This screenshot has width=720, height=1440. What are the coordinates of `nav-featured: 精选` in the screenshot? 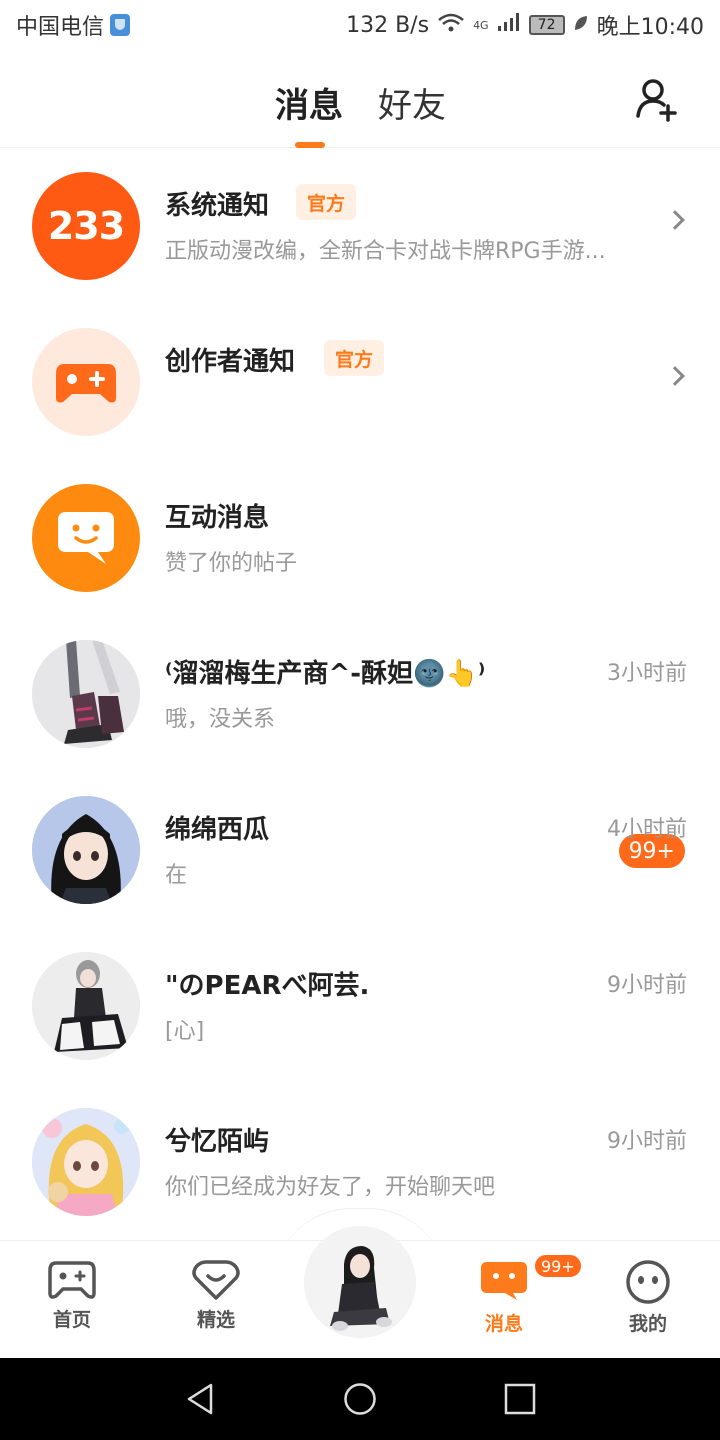 It's located at (216, 1295).